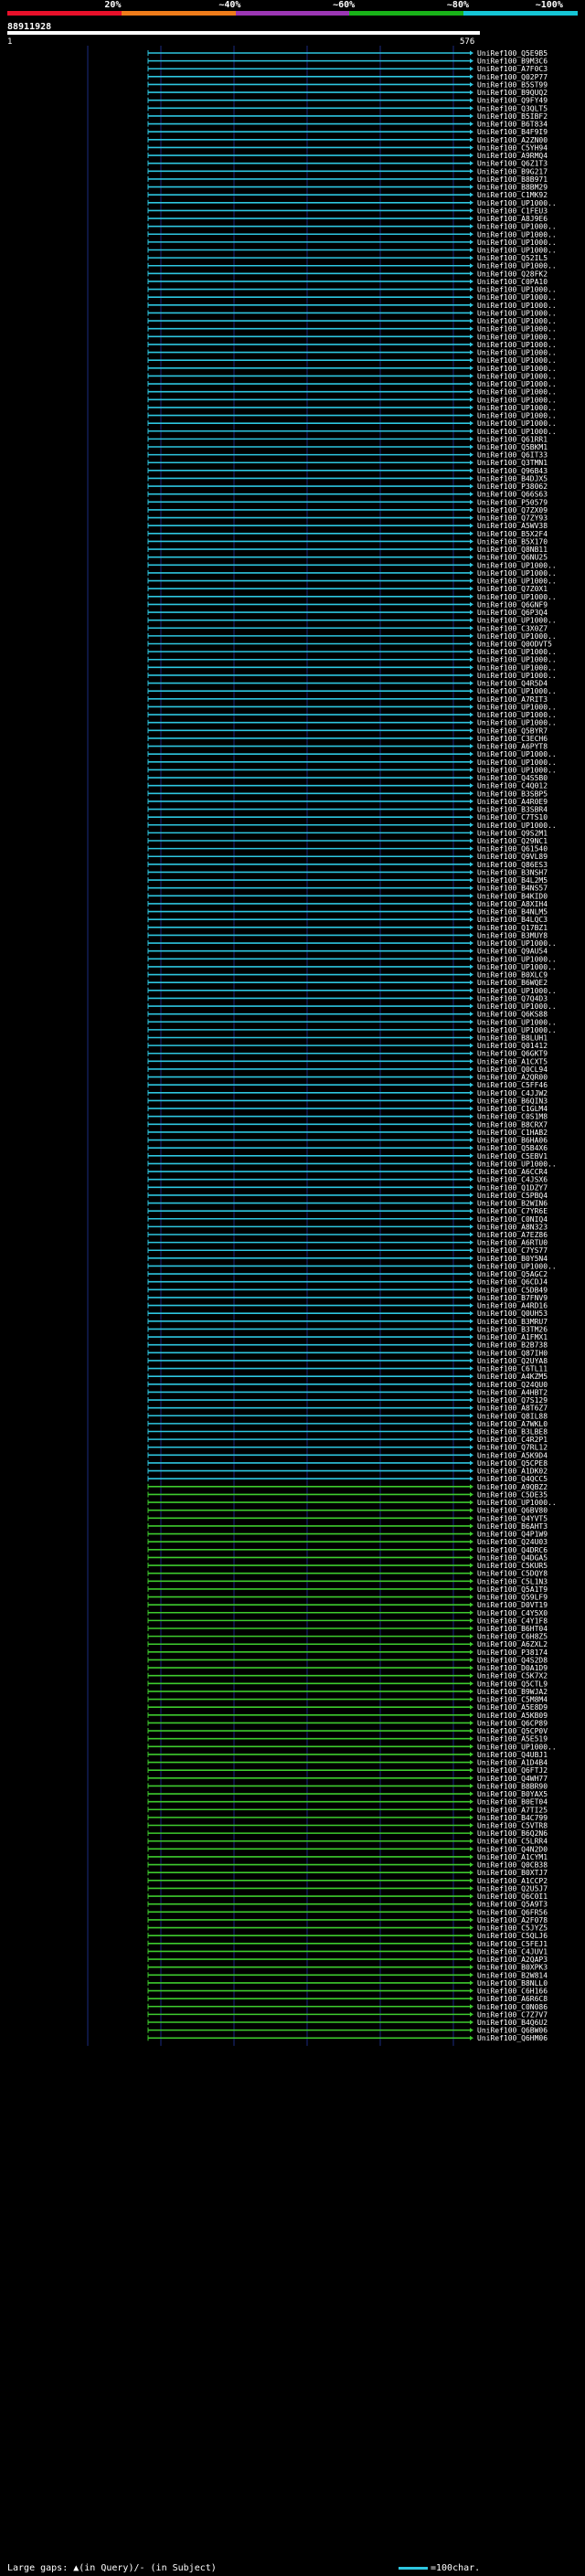 This screenshot has width=585, height=2576. What do you see at coordinates (112, 2568) in the screenshot?
I see `gap-legend-text: Large gaps: ▲(in Query)/- (in Subject)` at bounding box center [112, 2568].